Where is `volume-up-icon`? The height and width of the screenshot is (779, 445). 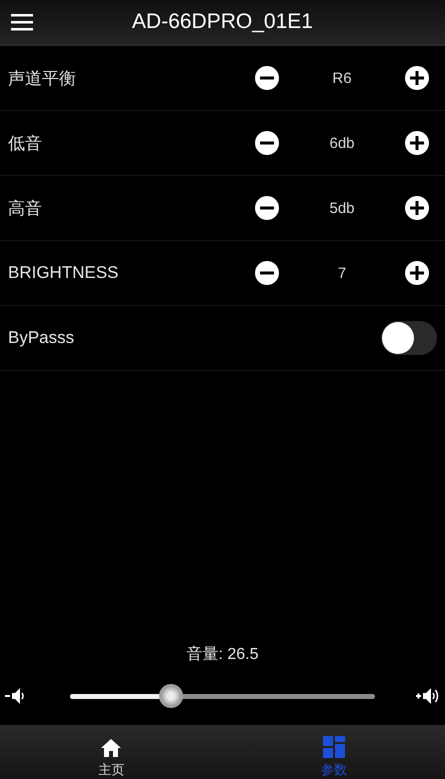 volume-up-icon is located at coordinates (428, 696).